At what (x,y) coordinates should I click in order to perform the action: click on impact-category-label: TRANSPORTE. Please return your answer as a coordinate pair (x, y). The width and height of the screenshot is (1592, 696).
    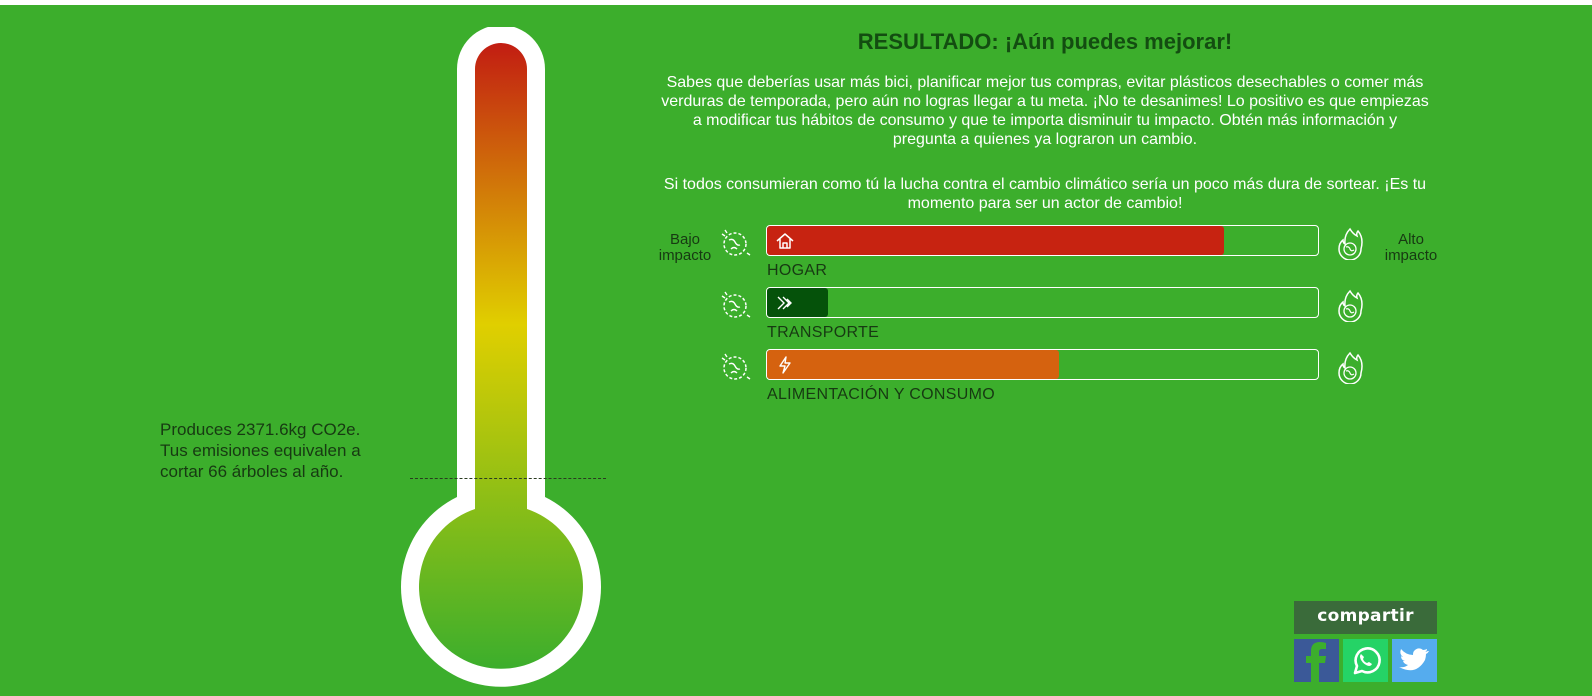
    Looking at the image, I should click on (823, 332).